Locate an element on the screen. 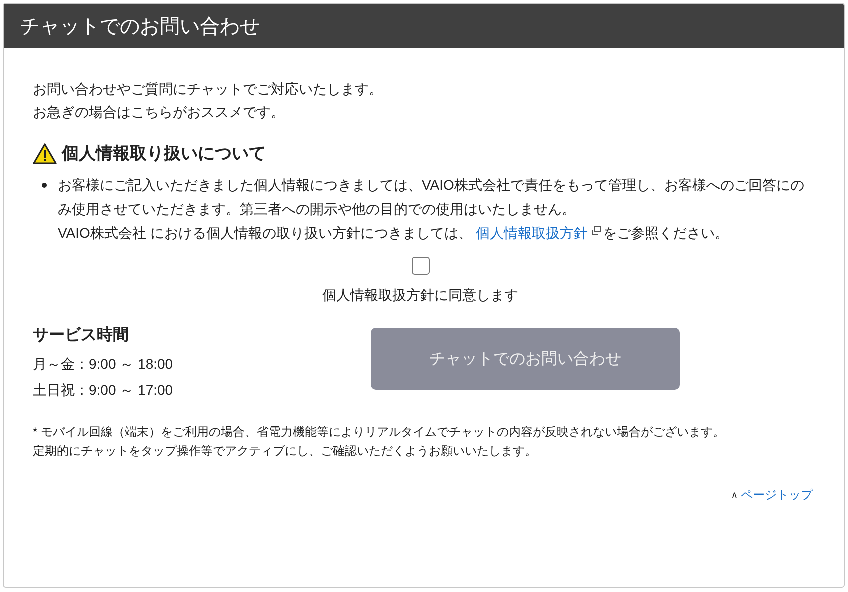 The height and width of the screenshot is (592, 848). external-window-icon is located at coordinates (597, 231).